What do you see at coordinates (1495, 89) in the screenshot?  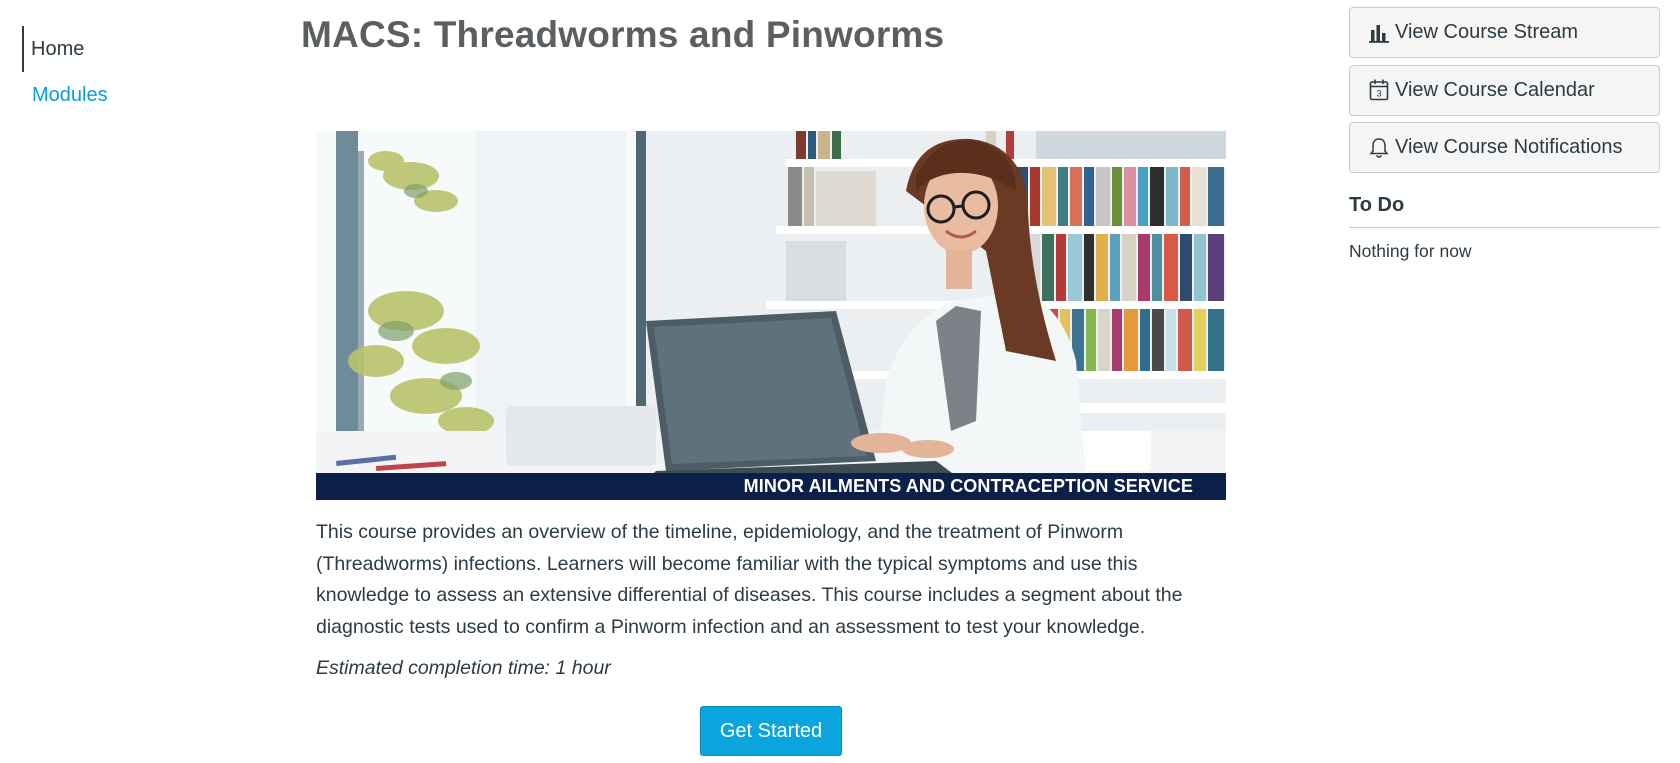 I see `view-course-calendar-label: View Course Calendar` at bounding box center [1495, 89].